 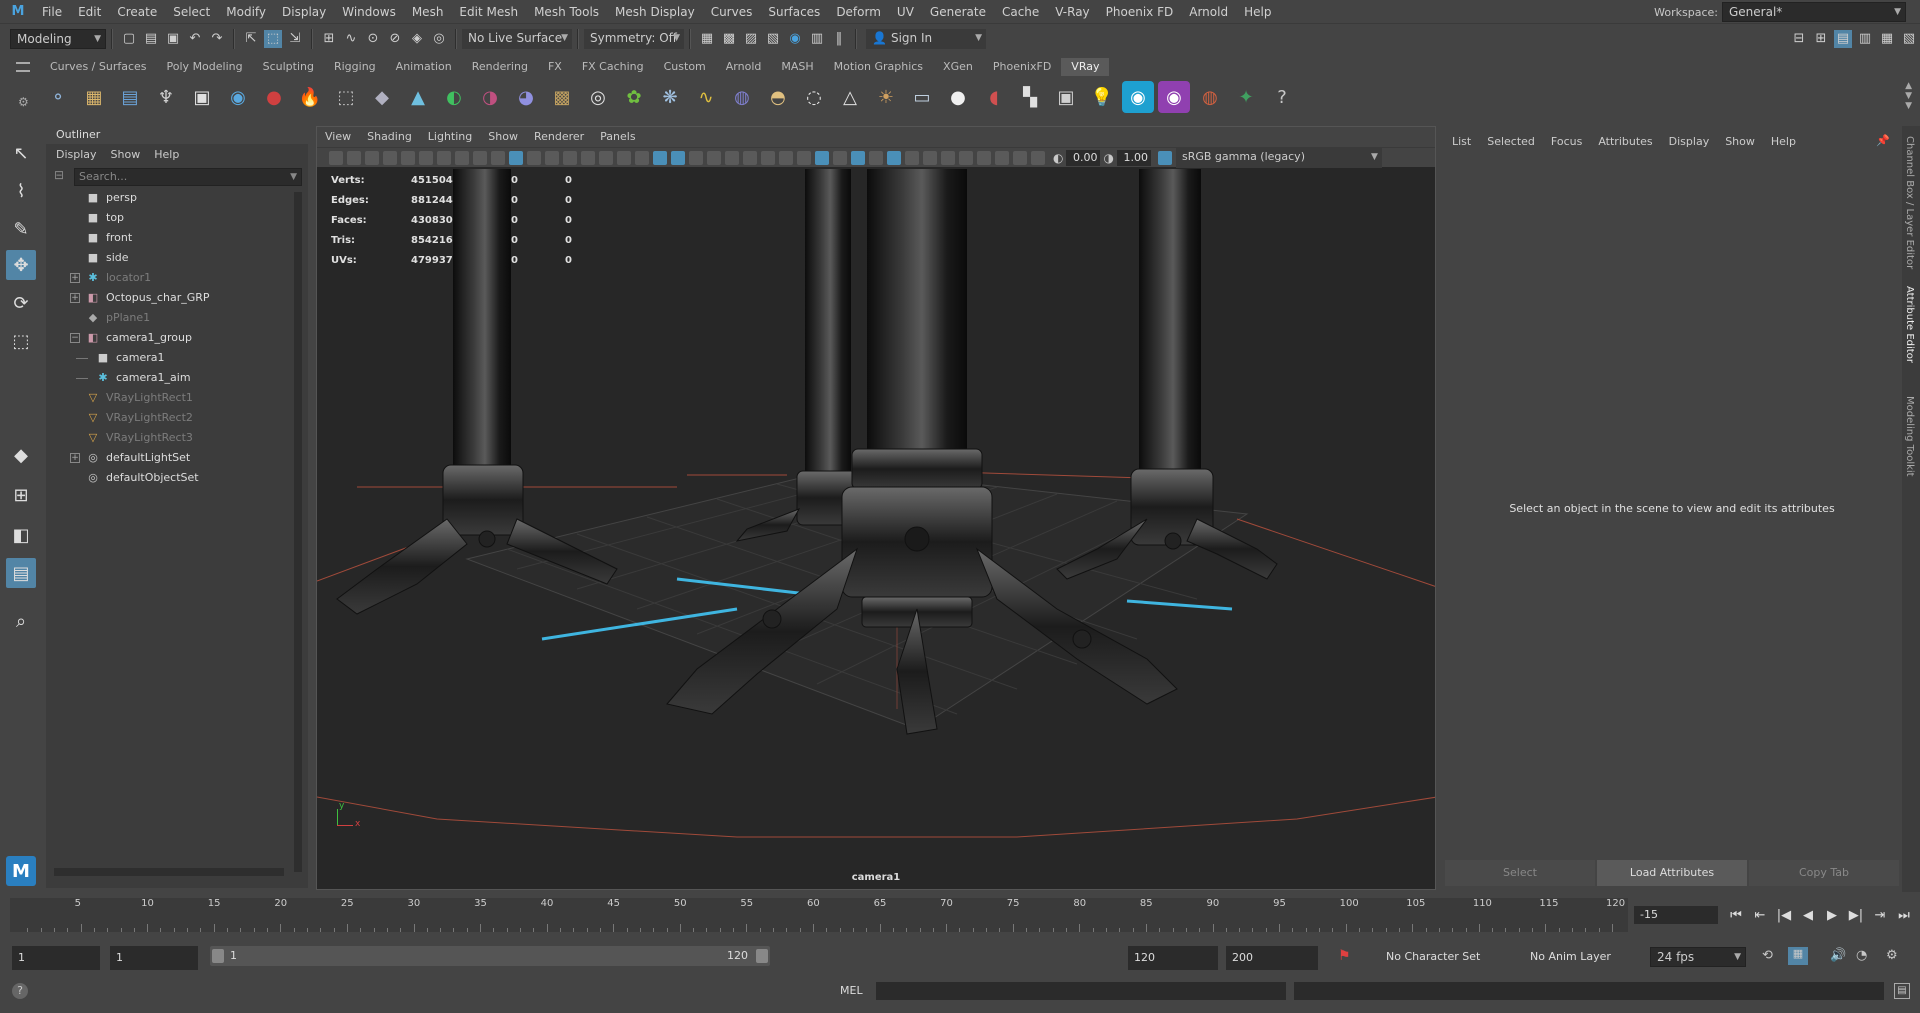 What do you see at coordinates (75, 338) in the screenshot?
I see `expand-toggle-icon: −` at bounding box center [75, 338].